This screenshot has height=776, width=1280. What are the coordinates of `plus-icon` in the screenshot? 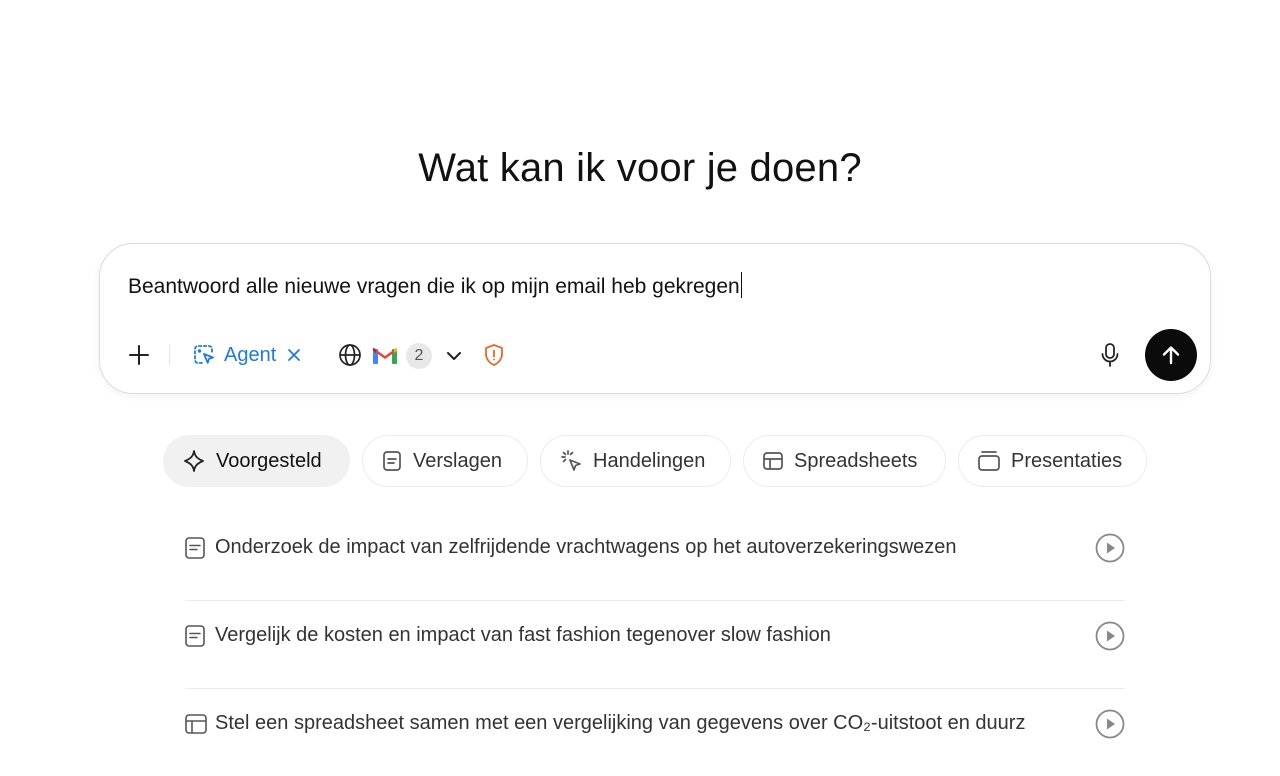 It's located at (139, 355).